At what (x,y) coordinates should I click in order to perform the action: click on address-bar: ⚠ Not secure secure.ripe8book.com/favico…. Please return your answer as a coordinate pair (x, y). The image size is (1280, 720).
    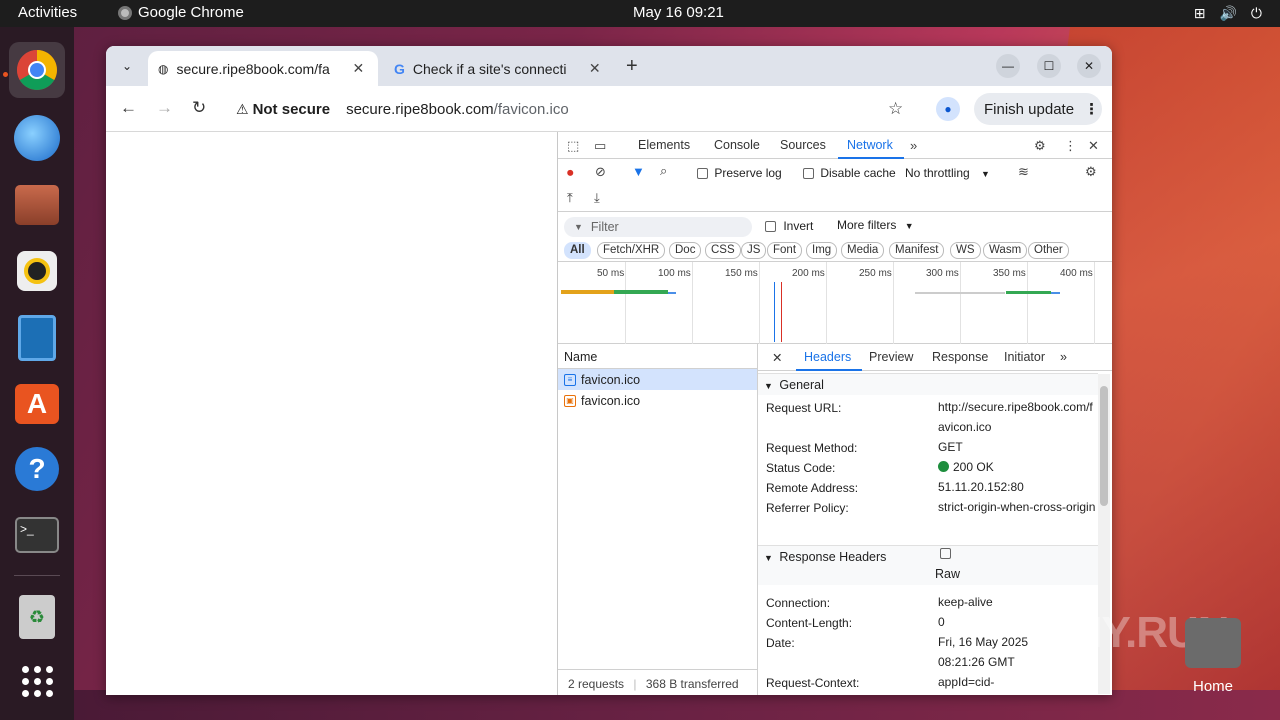
    Looking at the image, I should click on (572, 109).